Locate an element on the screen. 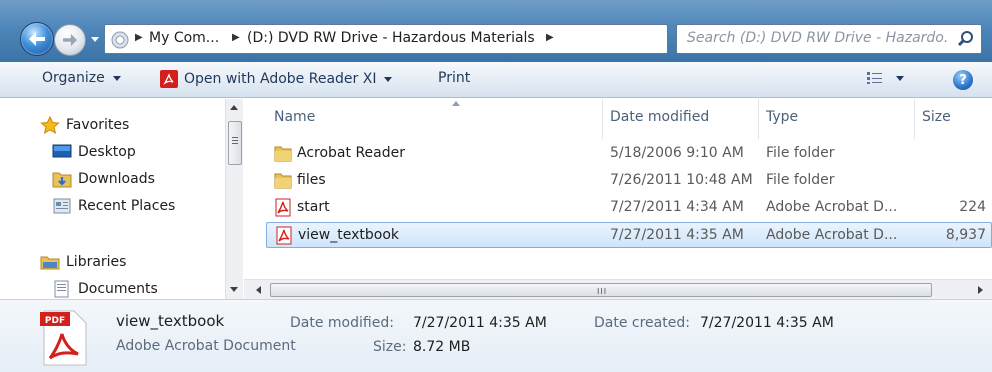 This screenshot has width=992, height=372. file-name: files is located at coordinates (311, 180).